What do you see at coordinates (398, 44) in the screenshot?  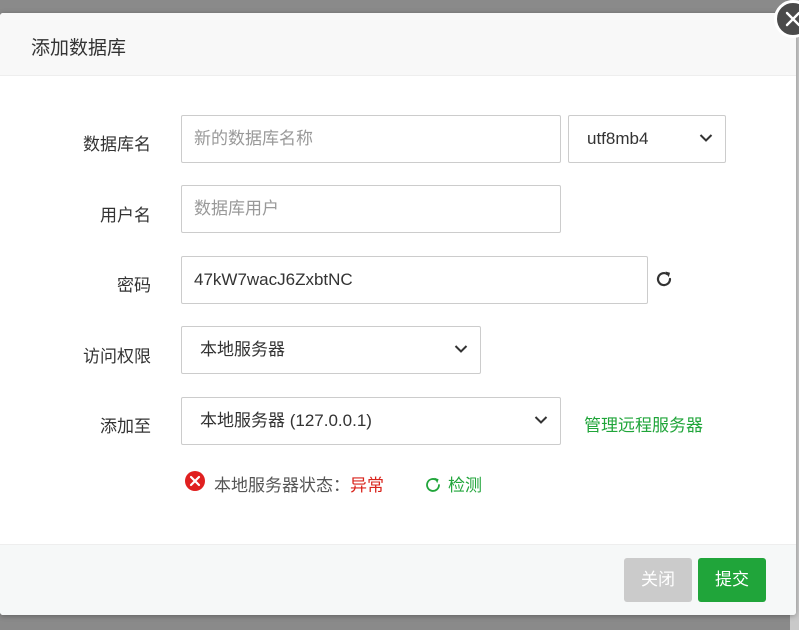 I see `dialog-header: 添加数据库` at bounding box center [398, 44].